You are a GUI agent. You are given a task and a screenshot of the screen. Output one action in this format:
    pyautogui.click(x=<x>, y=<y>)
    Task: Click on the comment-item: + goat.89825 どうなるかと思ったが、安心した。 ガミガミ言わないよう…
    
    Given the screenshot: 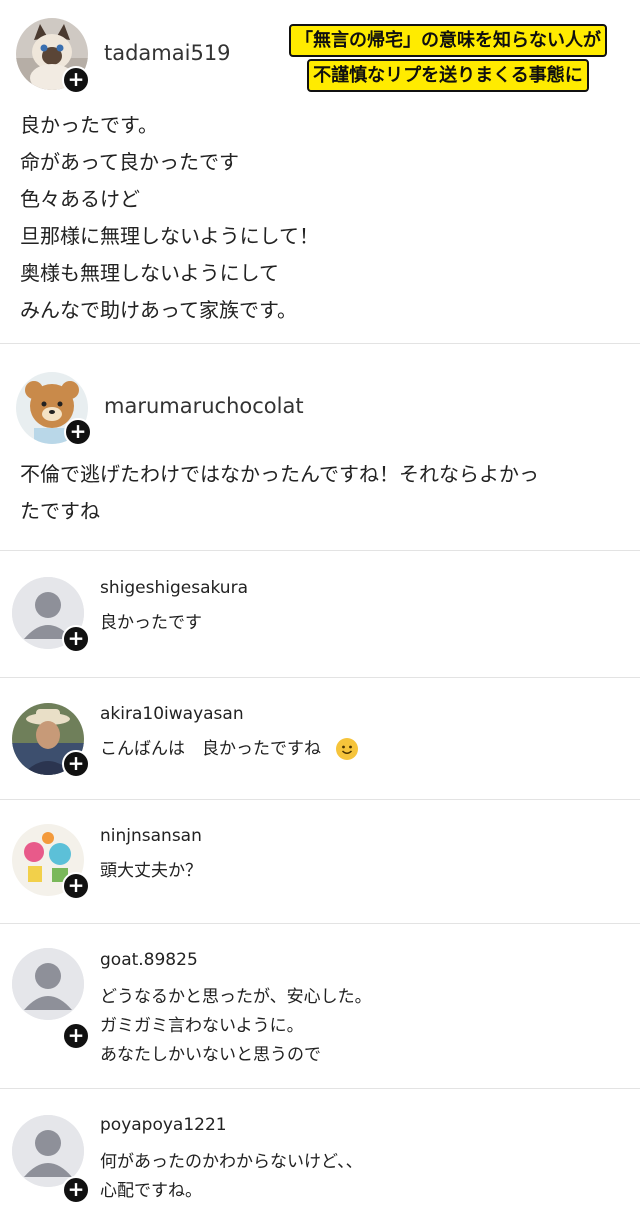 What is the action you would take?
    pyautogui.click(x=320, y=1006)
    